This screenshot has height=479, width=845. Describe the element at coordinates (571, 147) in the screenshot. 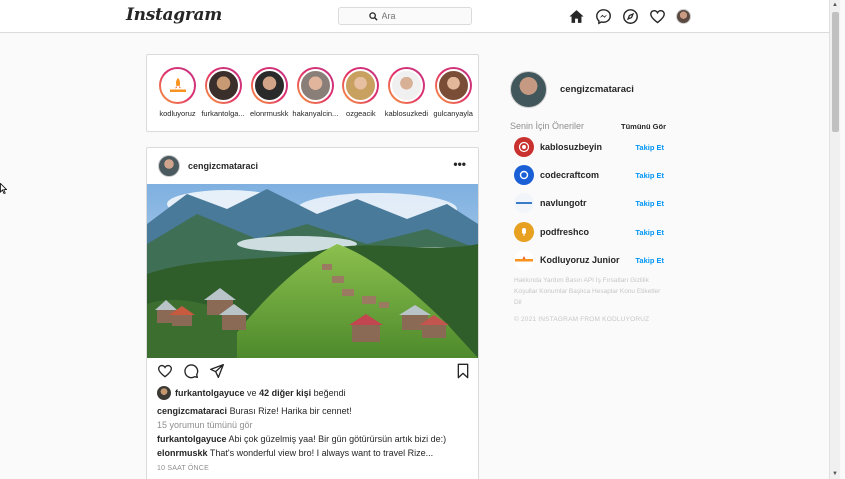

I see `suggestion-username: kablosuzbeyin` at that location.